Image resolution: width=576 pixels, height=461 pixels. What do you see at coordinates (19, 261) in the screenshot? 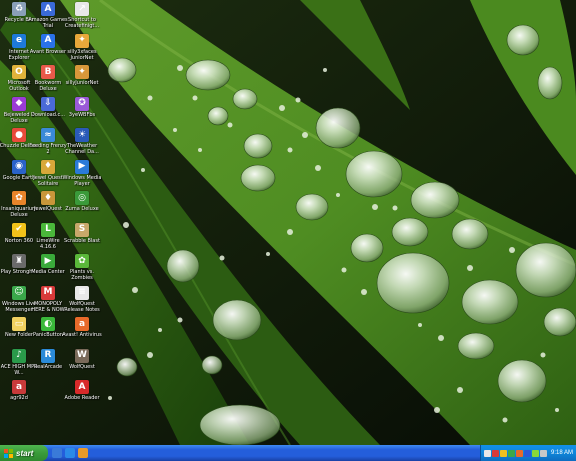
I see `stronghold-icon: ♜` at bounding box center [19, 261].